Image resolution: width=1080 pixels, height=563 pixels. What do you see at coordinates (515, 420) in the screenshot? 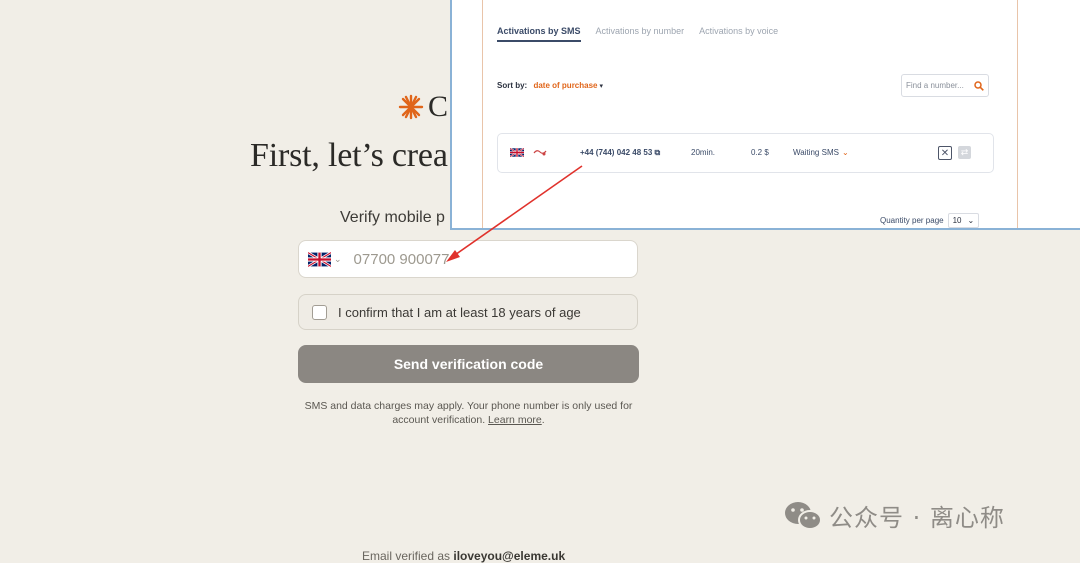
I see `learn-more-link: Learn more` at bounding box center [515, 420].